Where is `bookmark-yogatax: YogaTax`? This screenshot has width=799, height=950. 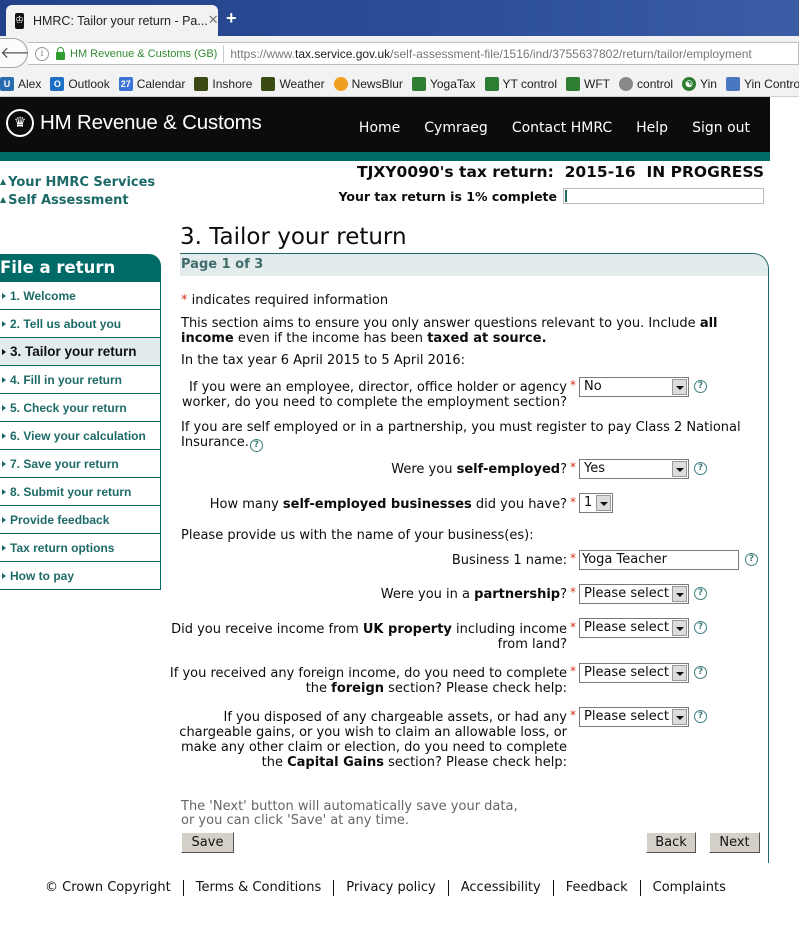 bookmark-yogatax: YogaTax is located at coordinates (443, 83).